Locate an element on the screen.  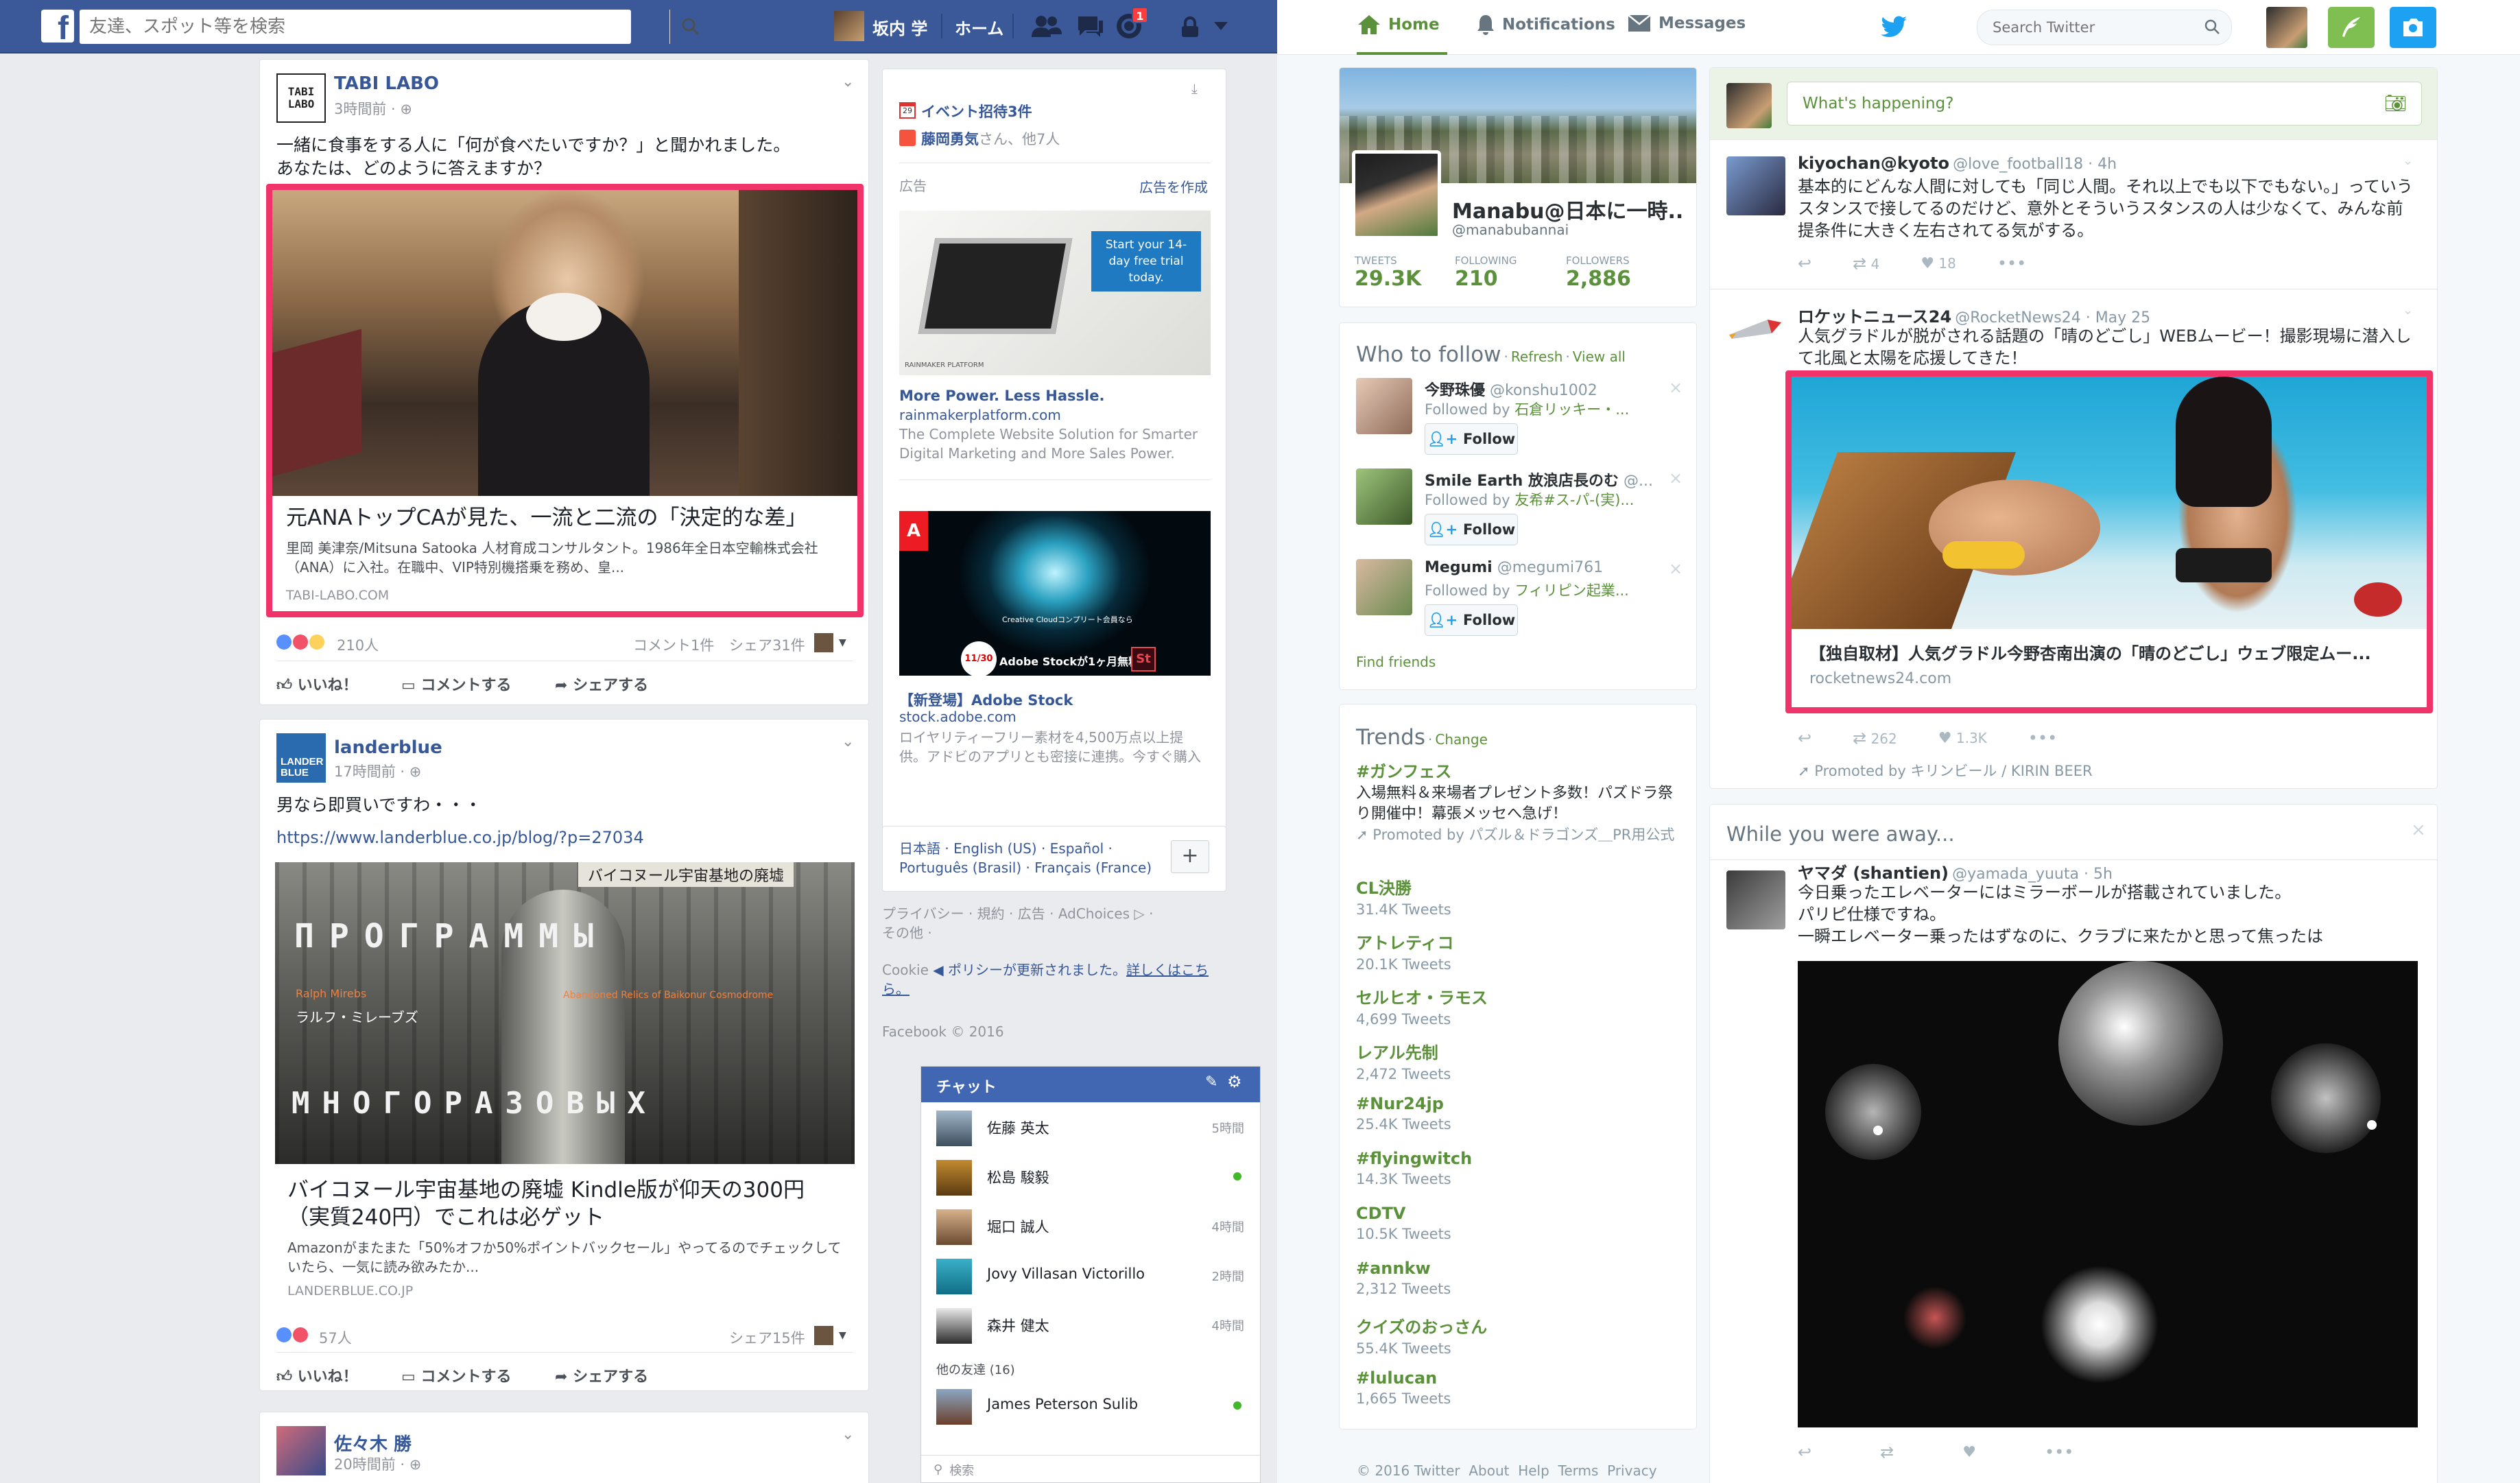
privacy-lock-icon is located at coordinates (1190, 27).